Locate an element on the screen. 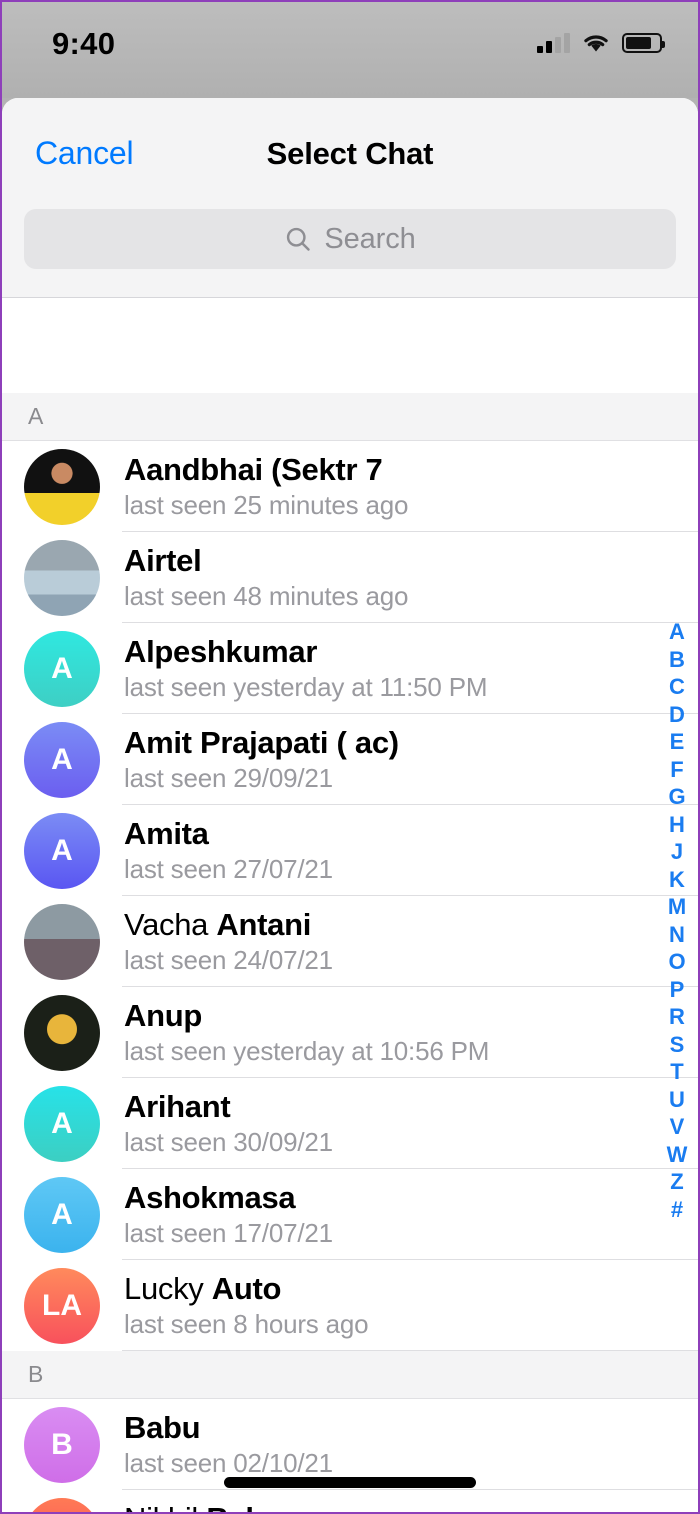 This screenshot has width=700, height=1514. alphabet-index-item-w: W is located at coordinates (677, 1155).